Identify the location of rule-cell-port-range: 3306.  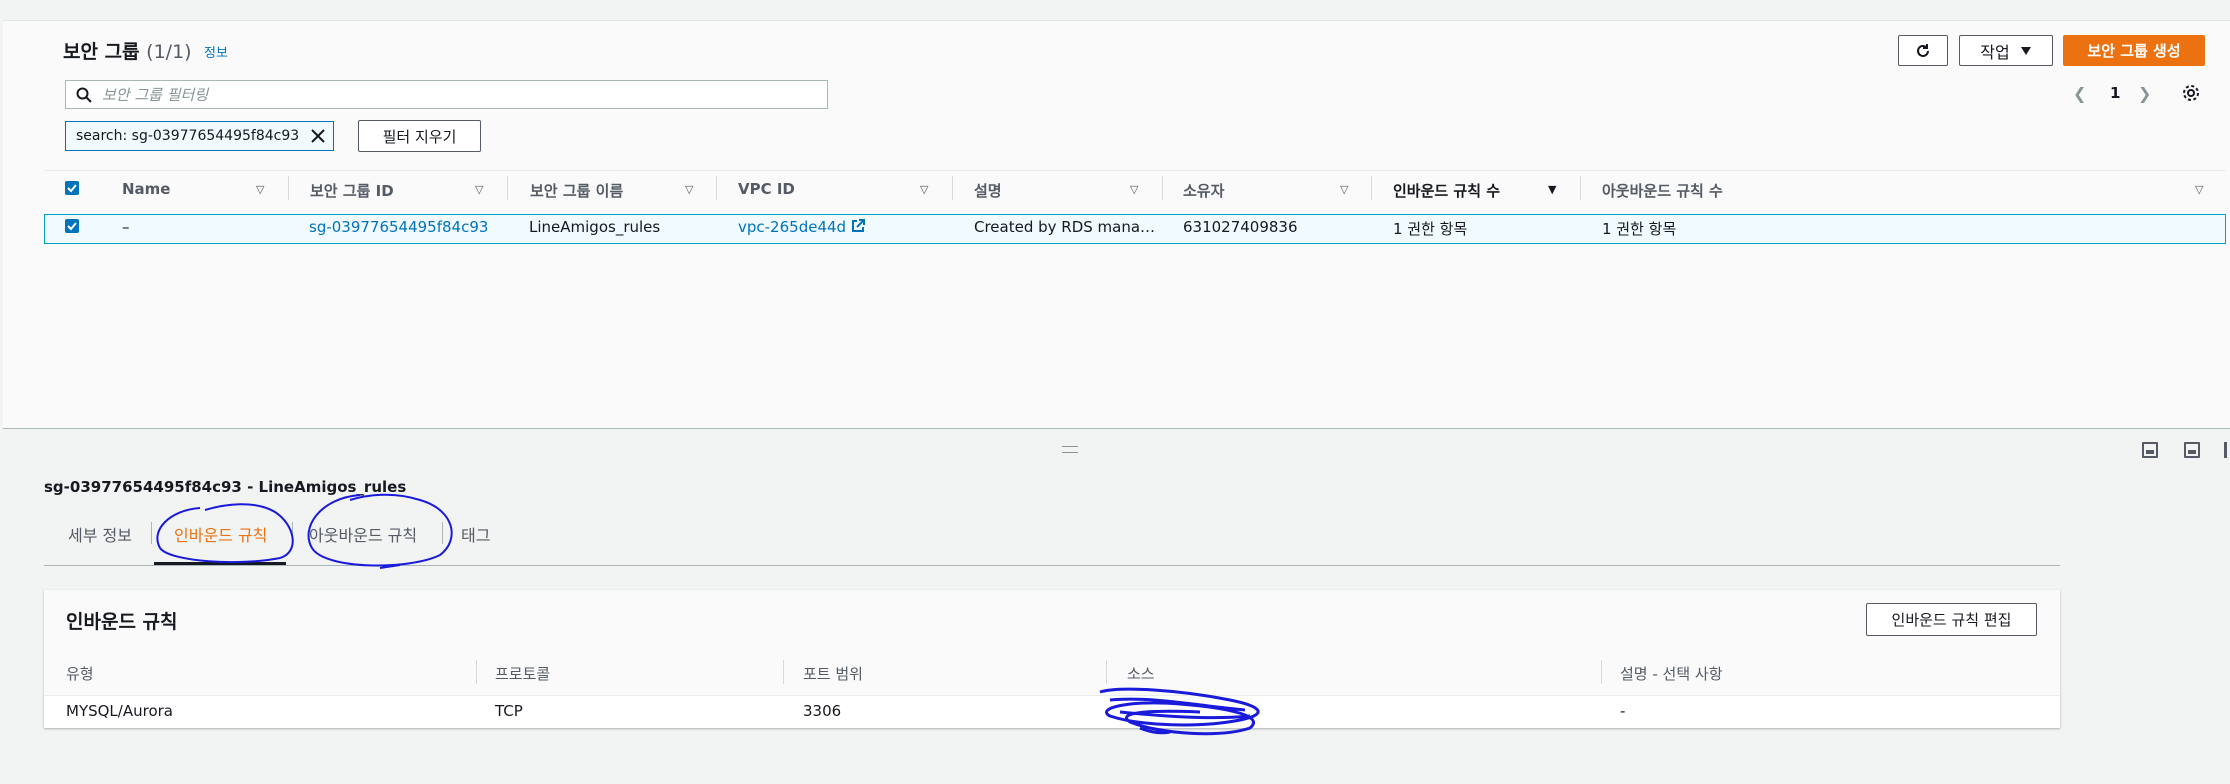
(822, 711).